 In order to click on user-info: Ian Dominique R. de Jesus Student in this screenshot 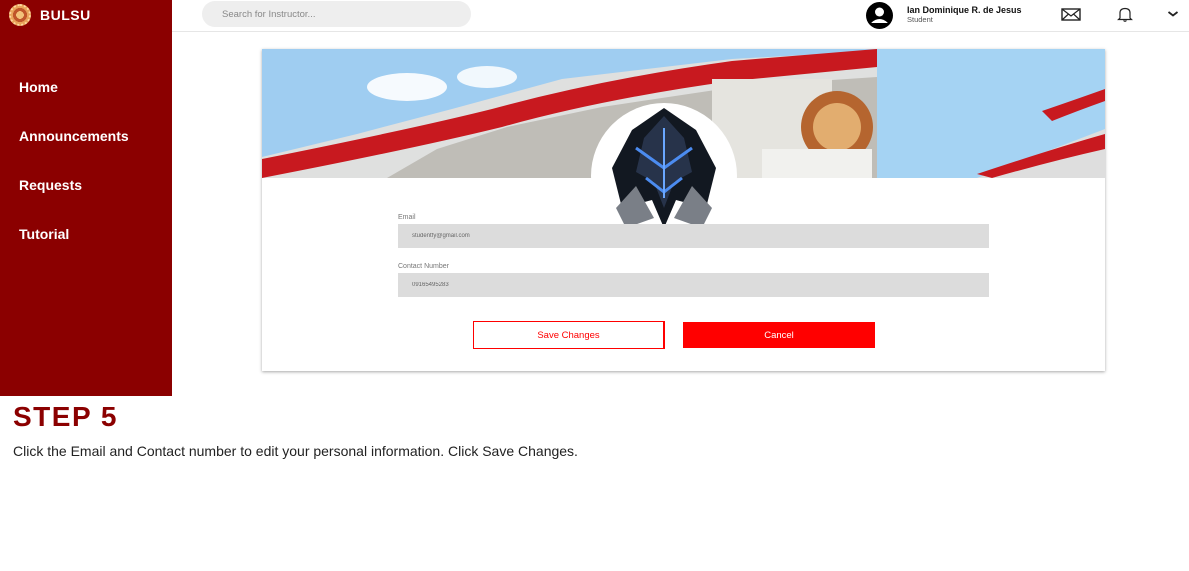, I will do `click(972, 15)`.